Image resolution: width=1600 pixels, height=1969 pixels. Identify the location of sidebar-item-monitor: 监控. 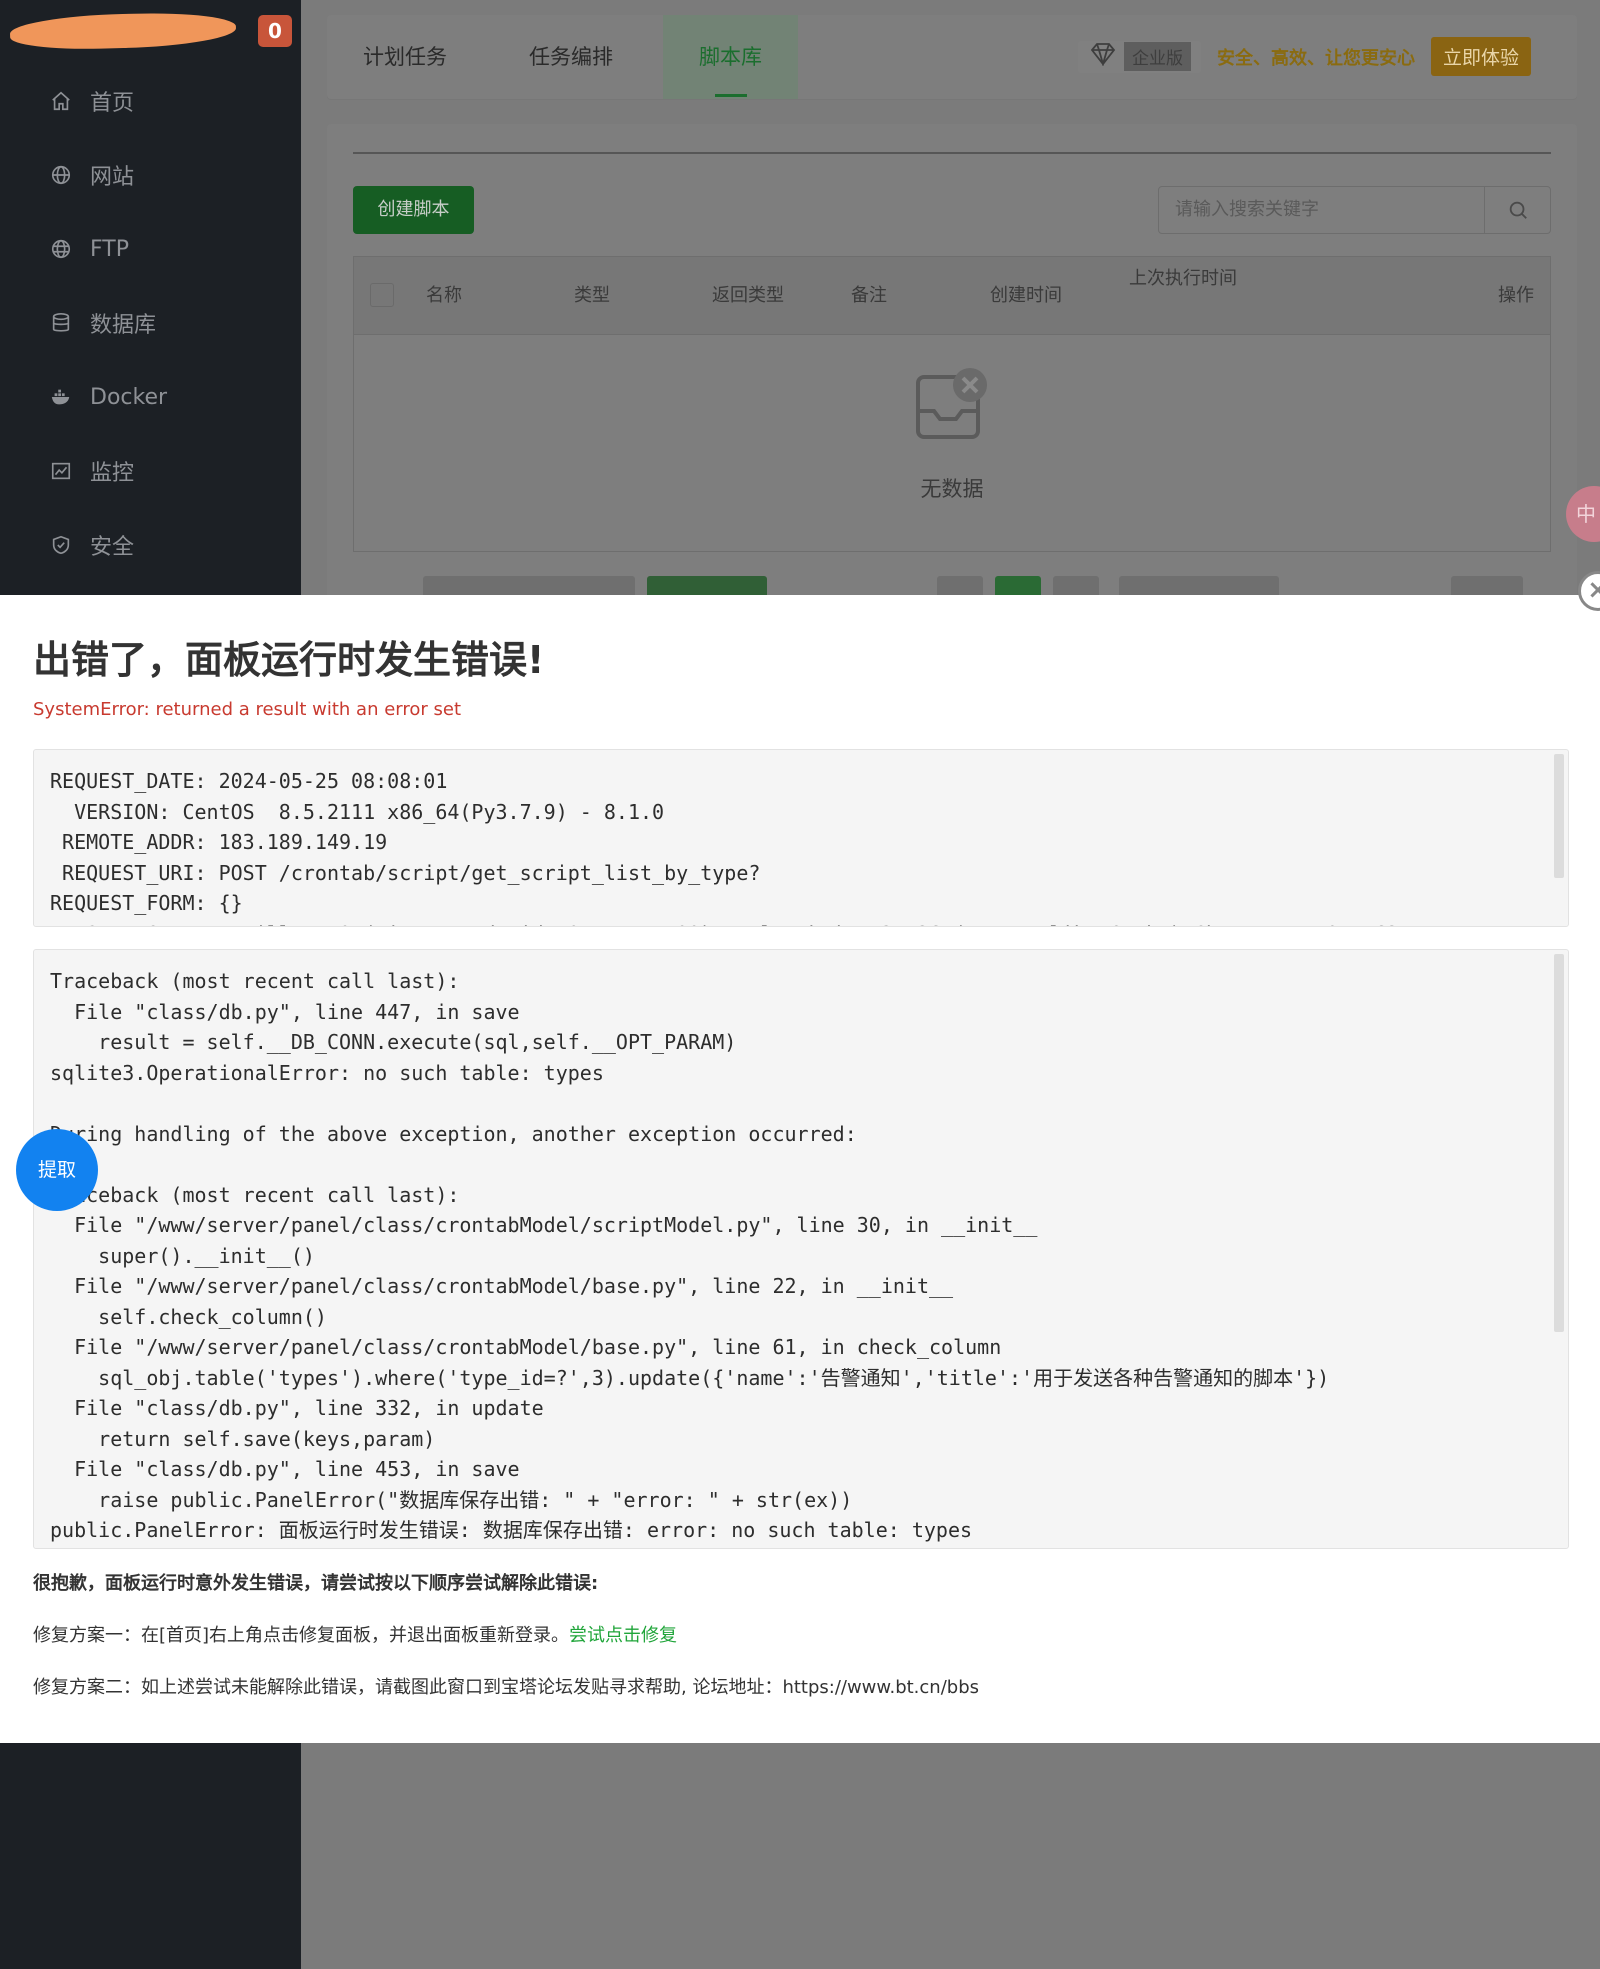
(150, 471).